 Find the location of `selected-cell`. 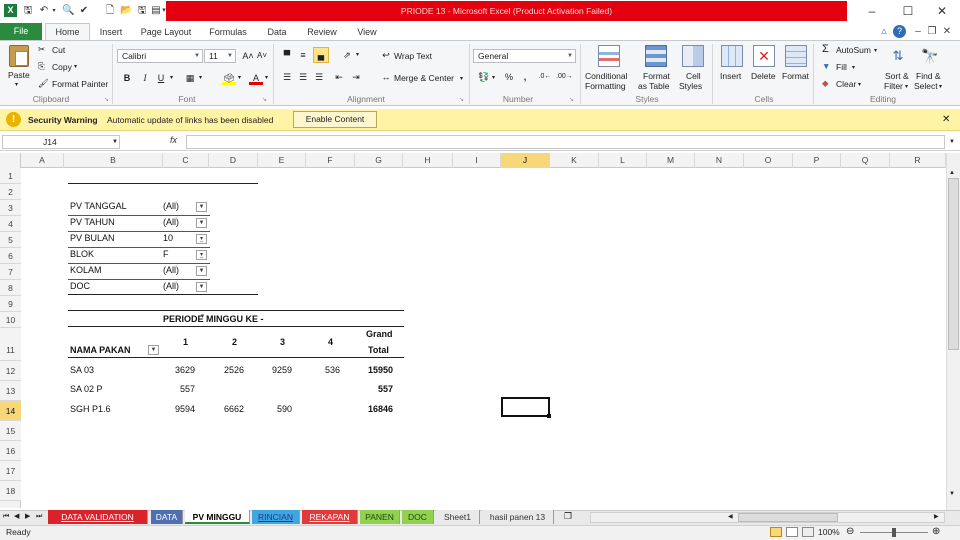

selected-cell is located at coordinates (525, 407).